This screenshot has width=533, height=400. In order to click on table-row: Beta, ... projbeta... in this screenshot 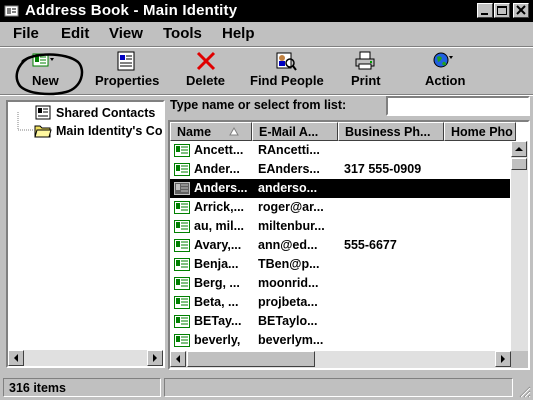, I will do `click(340, 302)`.